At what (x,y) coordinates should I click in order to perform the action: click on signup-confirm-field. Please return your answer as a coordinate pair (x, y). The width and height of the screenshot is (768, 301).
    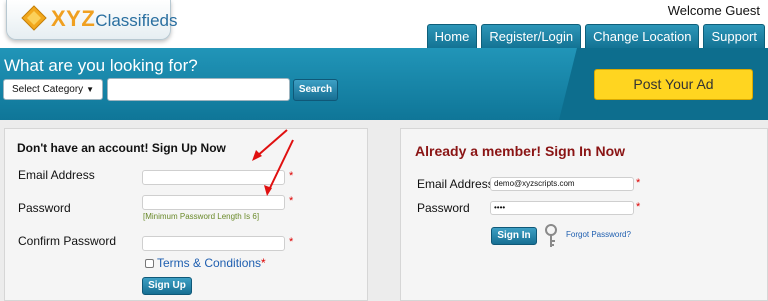
    Looking at the image, I should click on (213, 243).